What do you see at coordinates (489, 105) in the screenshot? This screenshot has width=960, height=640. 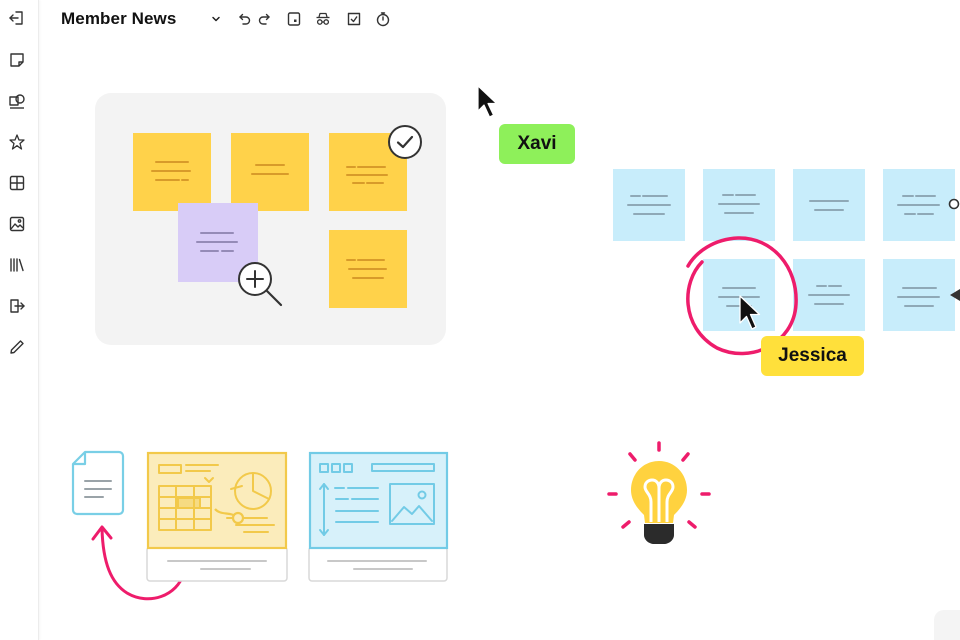 I see `xavi-cursor-icon` at bounding box center [489, 105].